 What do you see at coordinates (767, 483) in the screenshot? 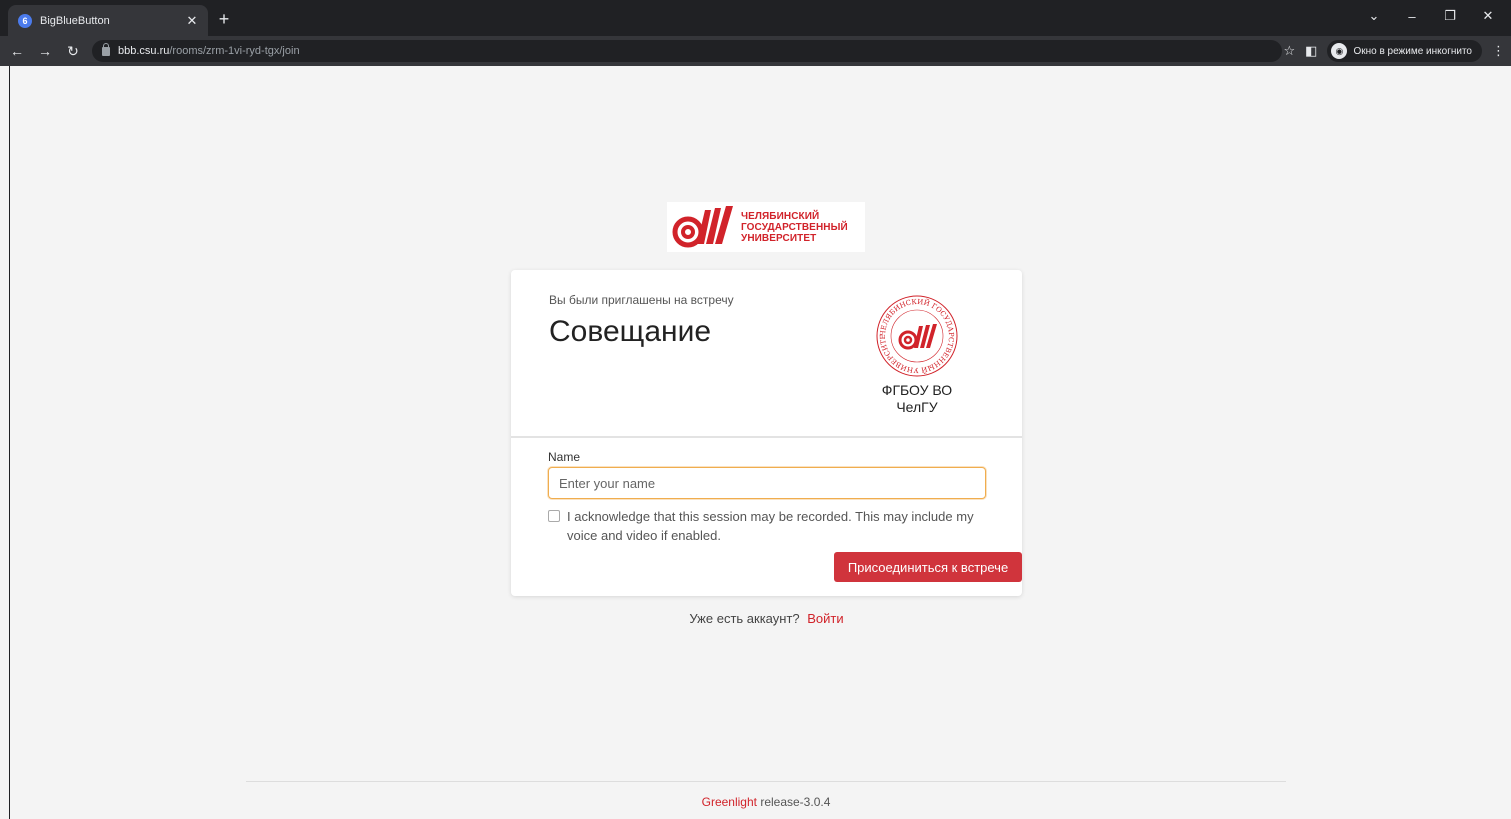
I see `name-input` at bounding box center [767, 483].